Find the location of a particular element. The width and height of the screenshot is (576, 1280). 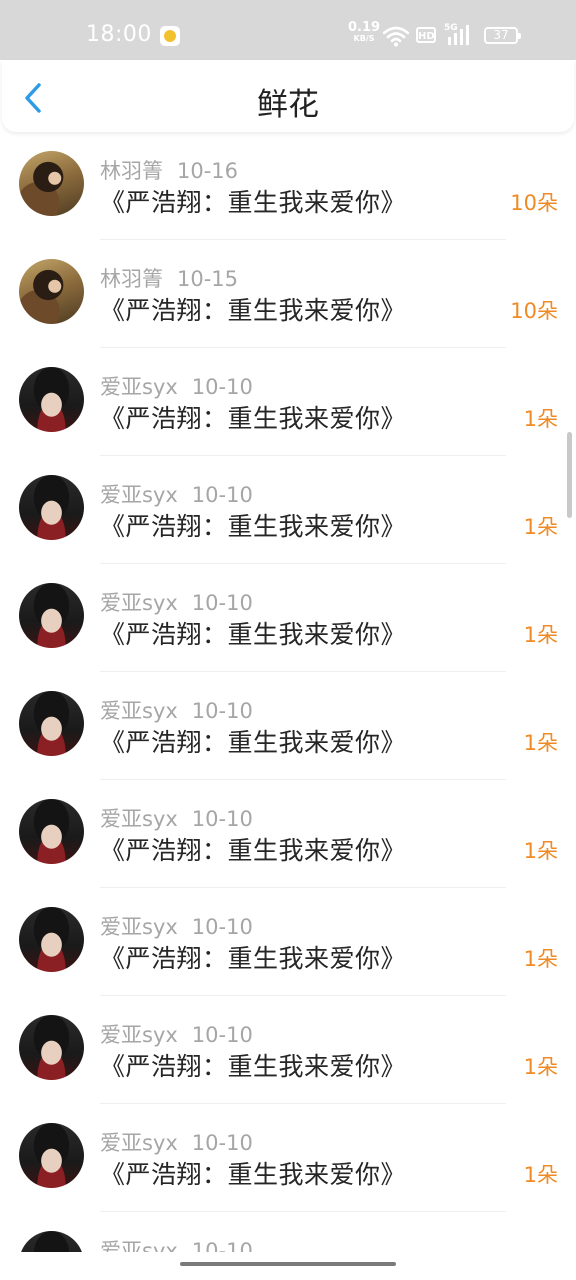

status-time: 18:00 is located at coordinates (119, 34).